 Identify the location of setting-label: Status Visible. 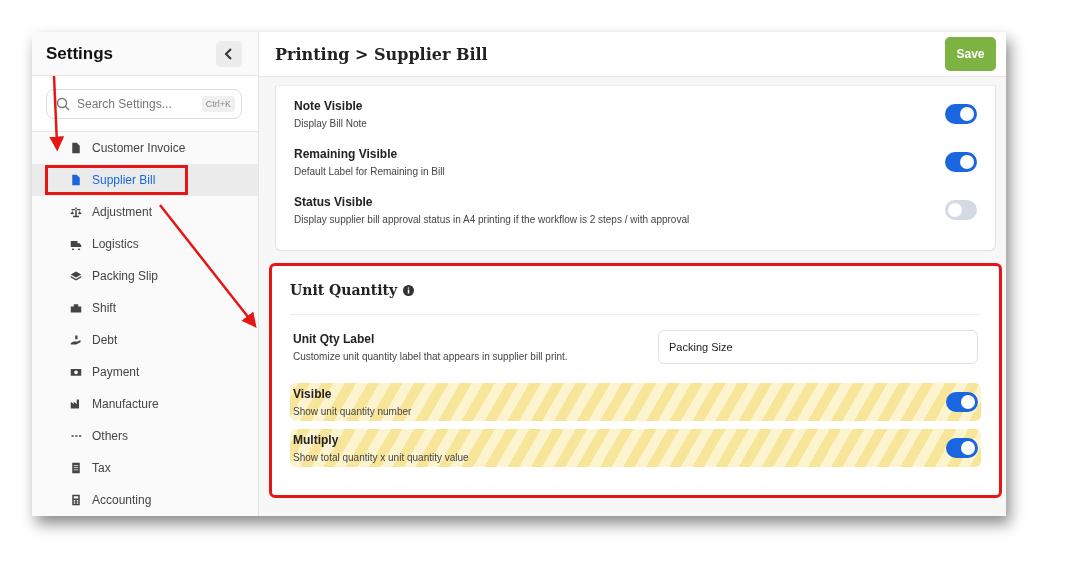
(334, 202).